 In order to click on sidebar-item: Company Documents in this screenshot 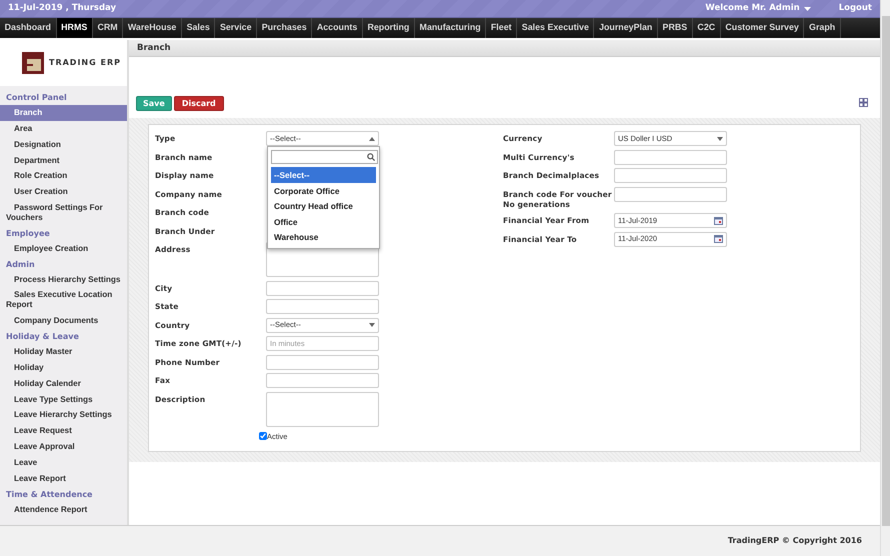, I will do `click(63, 321)`.